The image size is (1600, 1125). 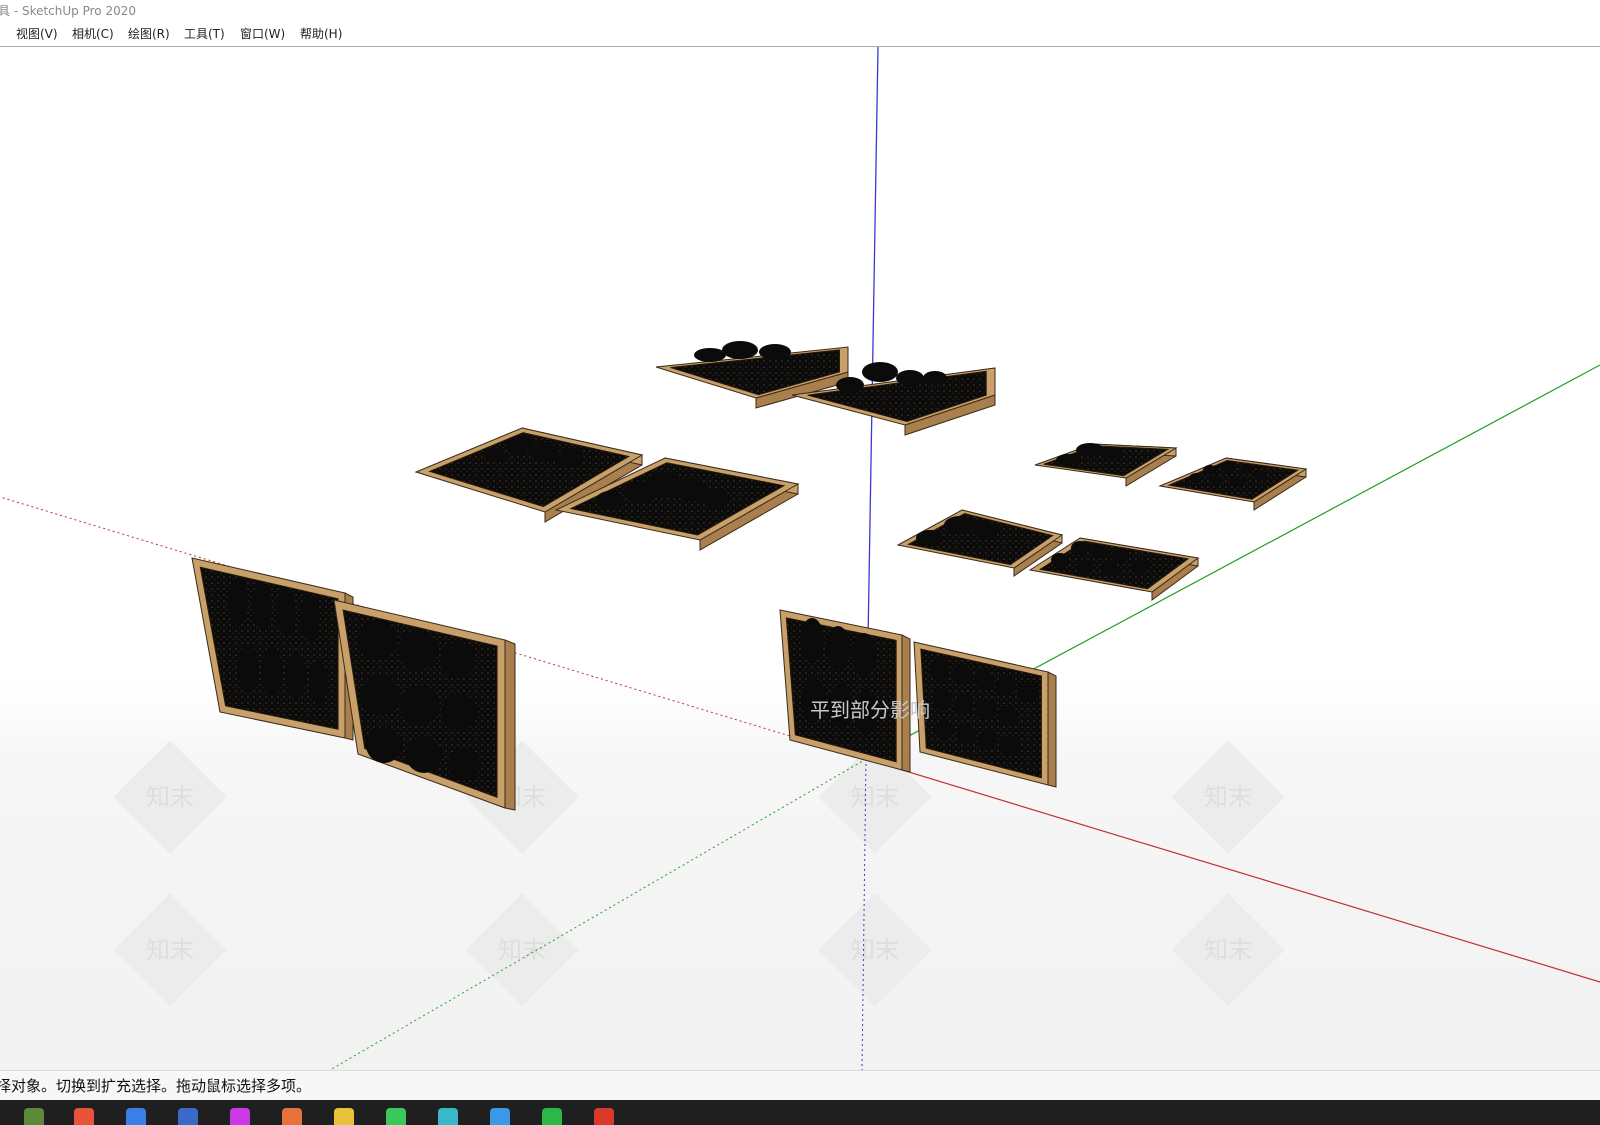 What do you see at coordinates (93, 34) in the screenshot?
I see `menu-camera: 相机(C)` at bounding box center [93, 34].